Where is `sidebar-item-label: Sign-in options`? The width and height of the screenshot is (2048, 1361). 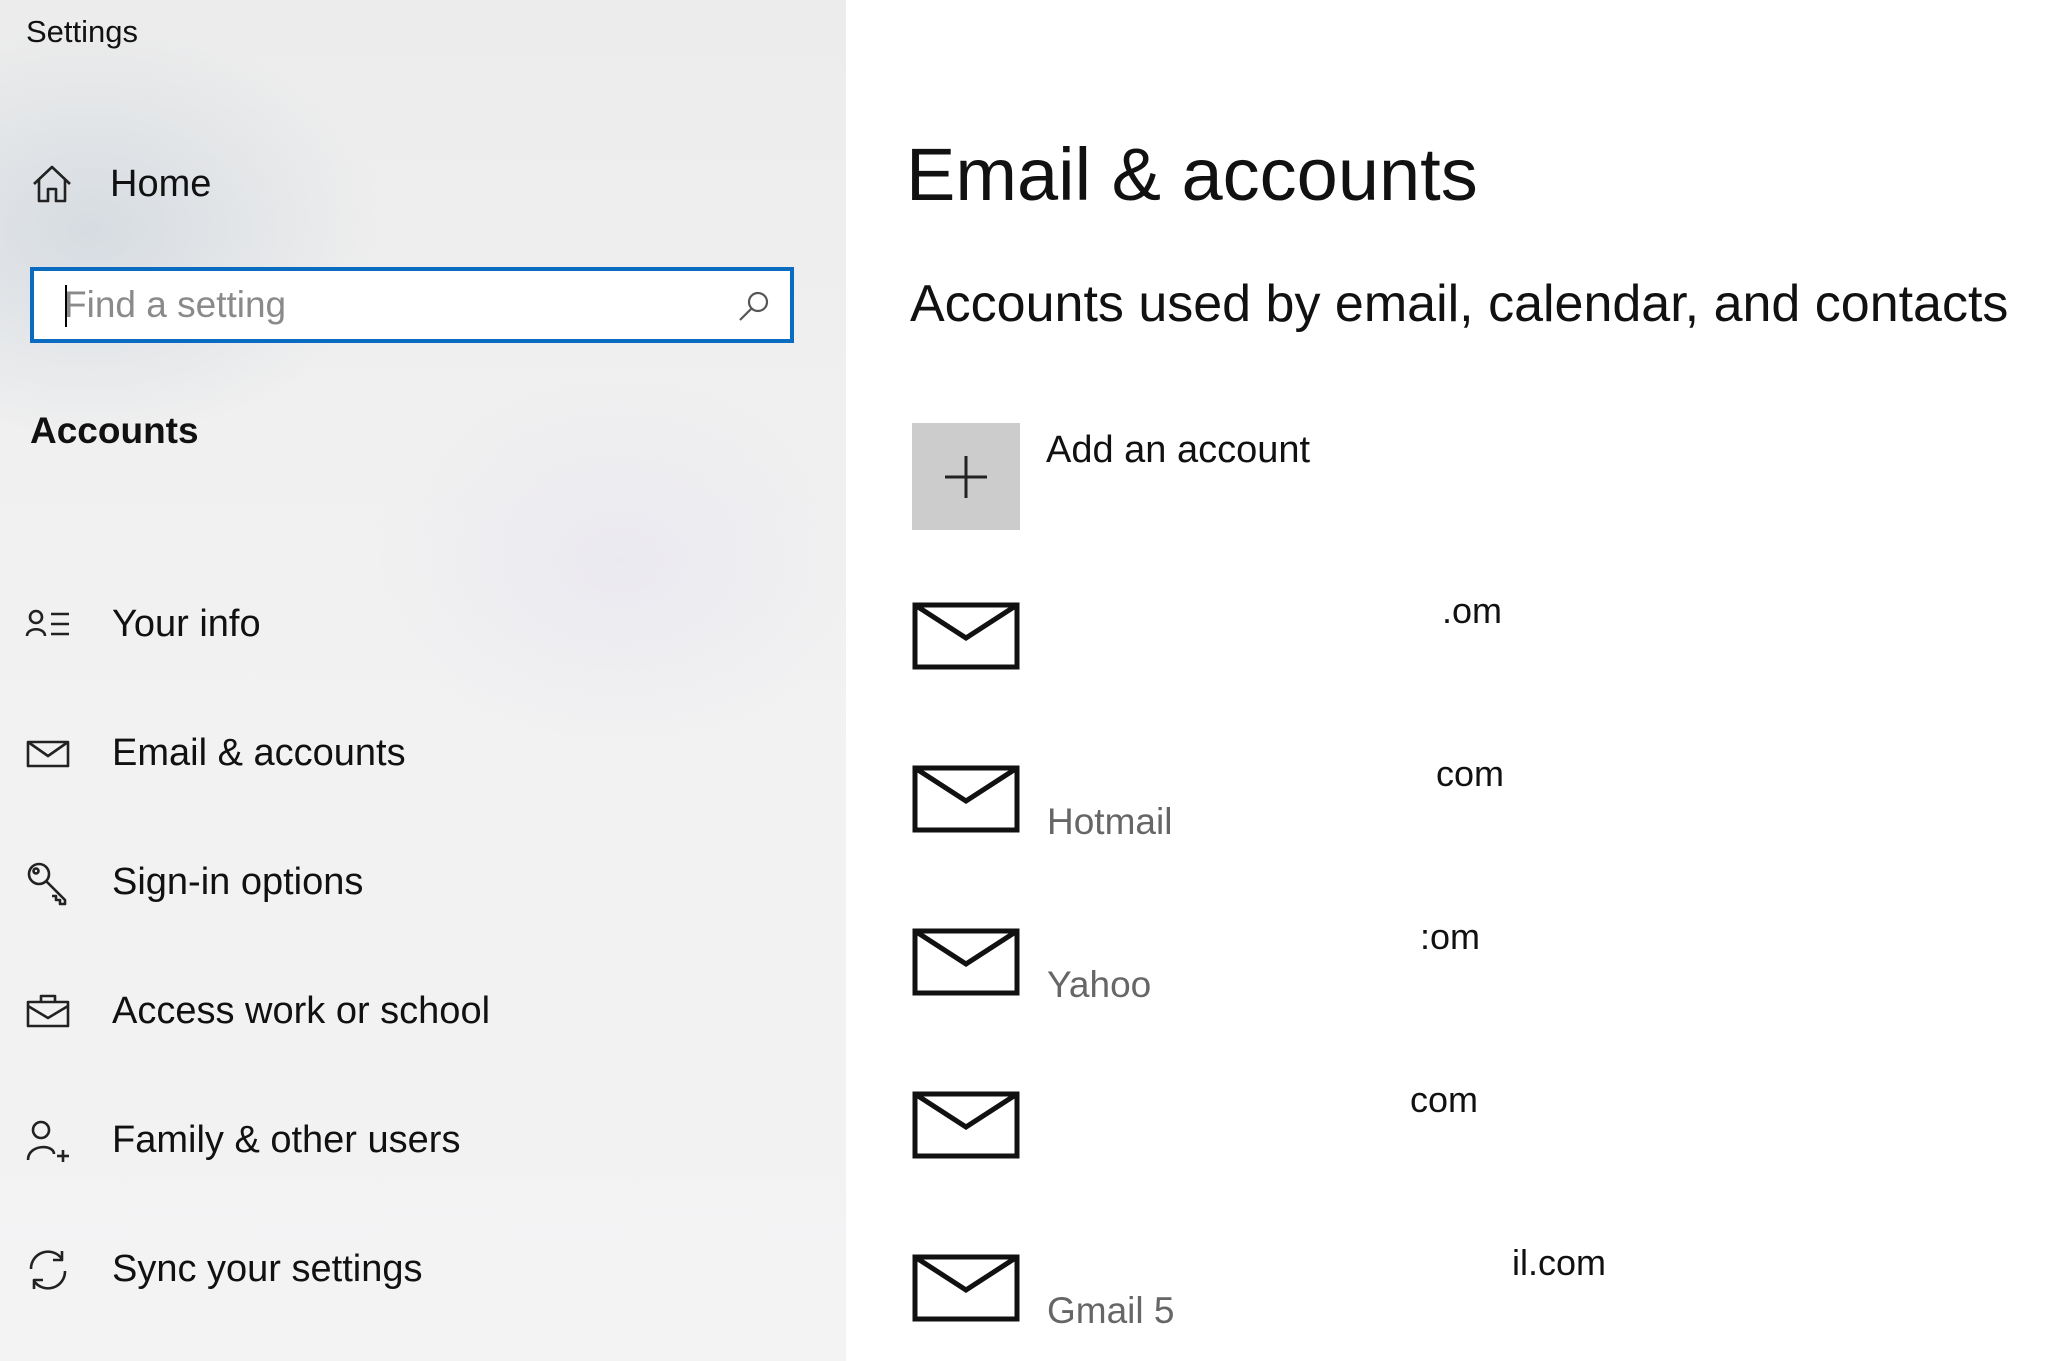 sidebar-item-label: Sign-in options is located at coordinates (238, 882).